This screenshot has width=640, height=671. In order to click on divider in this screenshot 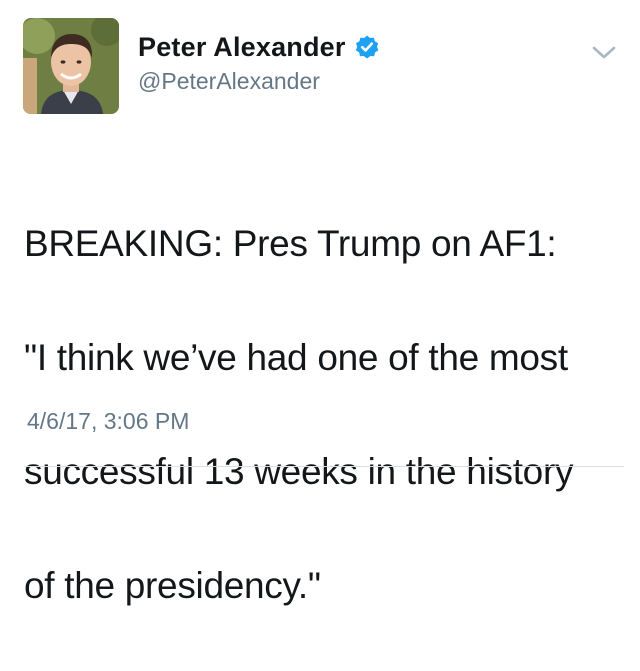, I will do `click(324, 466)`.